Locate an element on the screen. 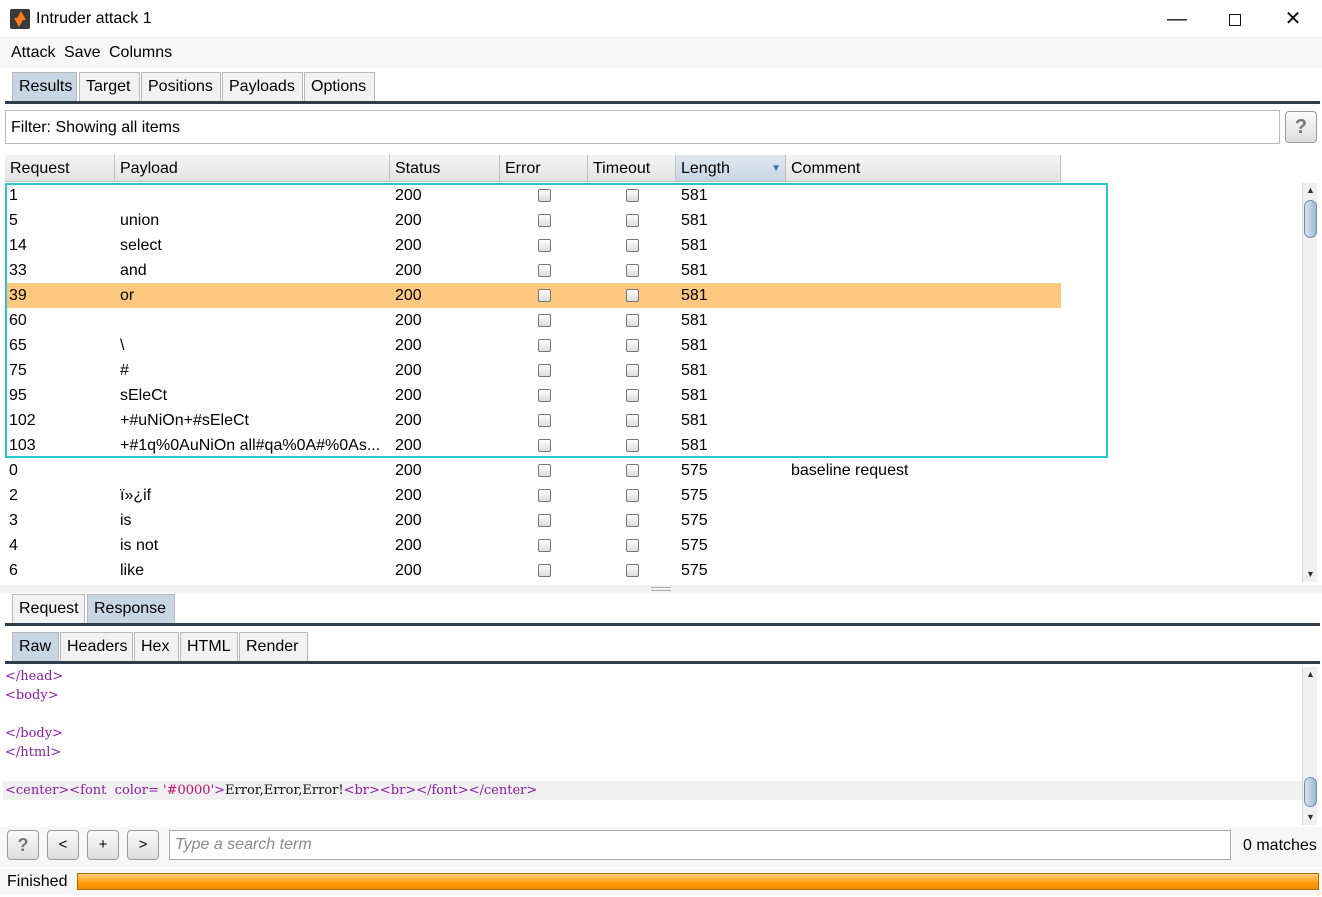 Image resolution: width=1322 pixels, height=897 pixels. scroll-down-icon: ▼ is located at coordinates (1310, 574).